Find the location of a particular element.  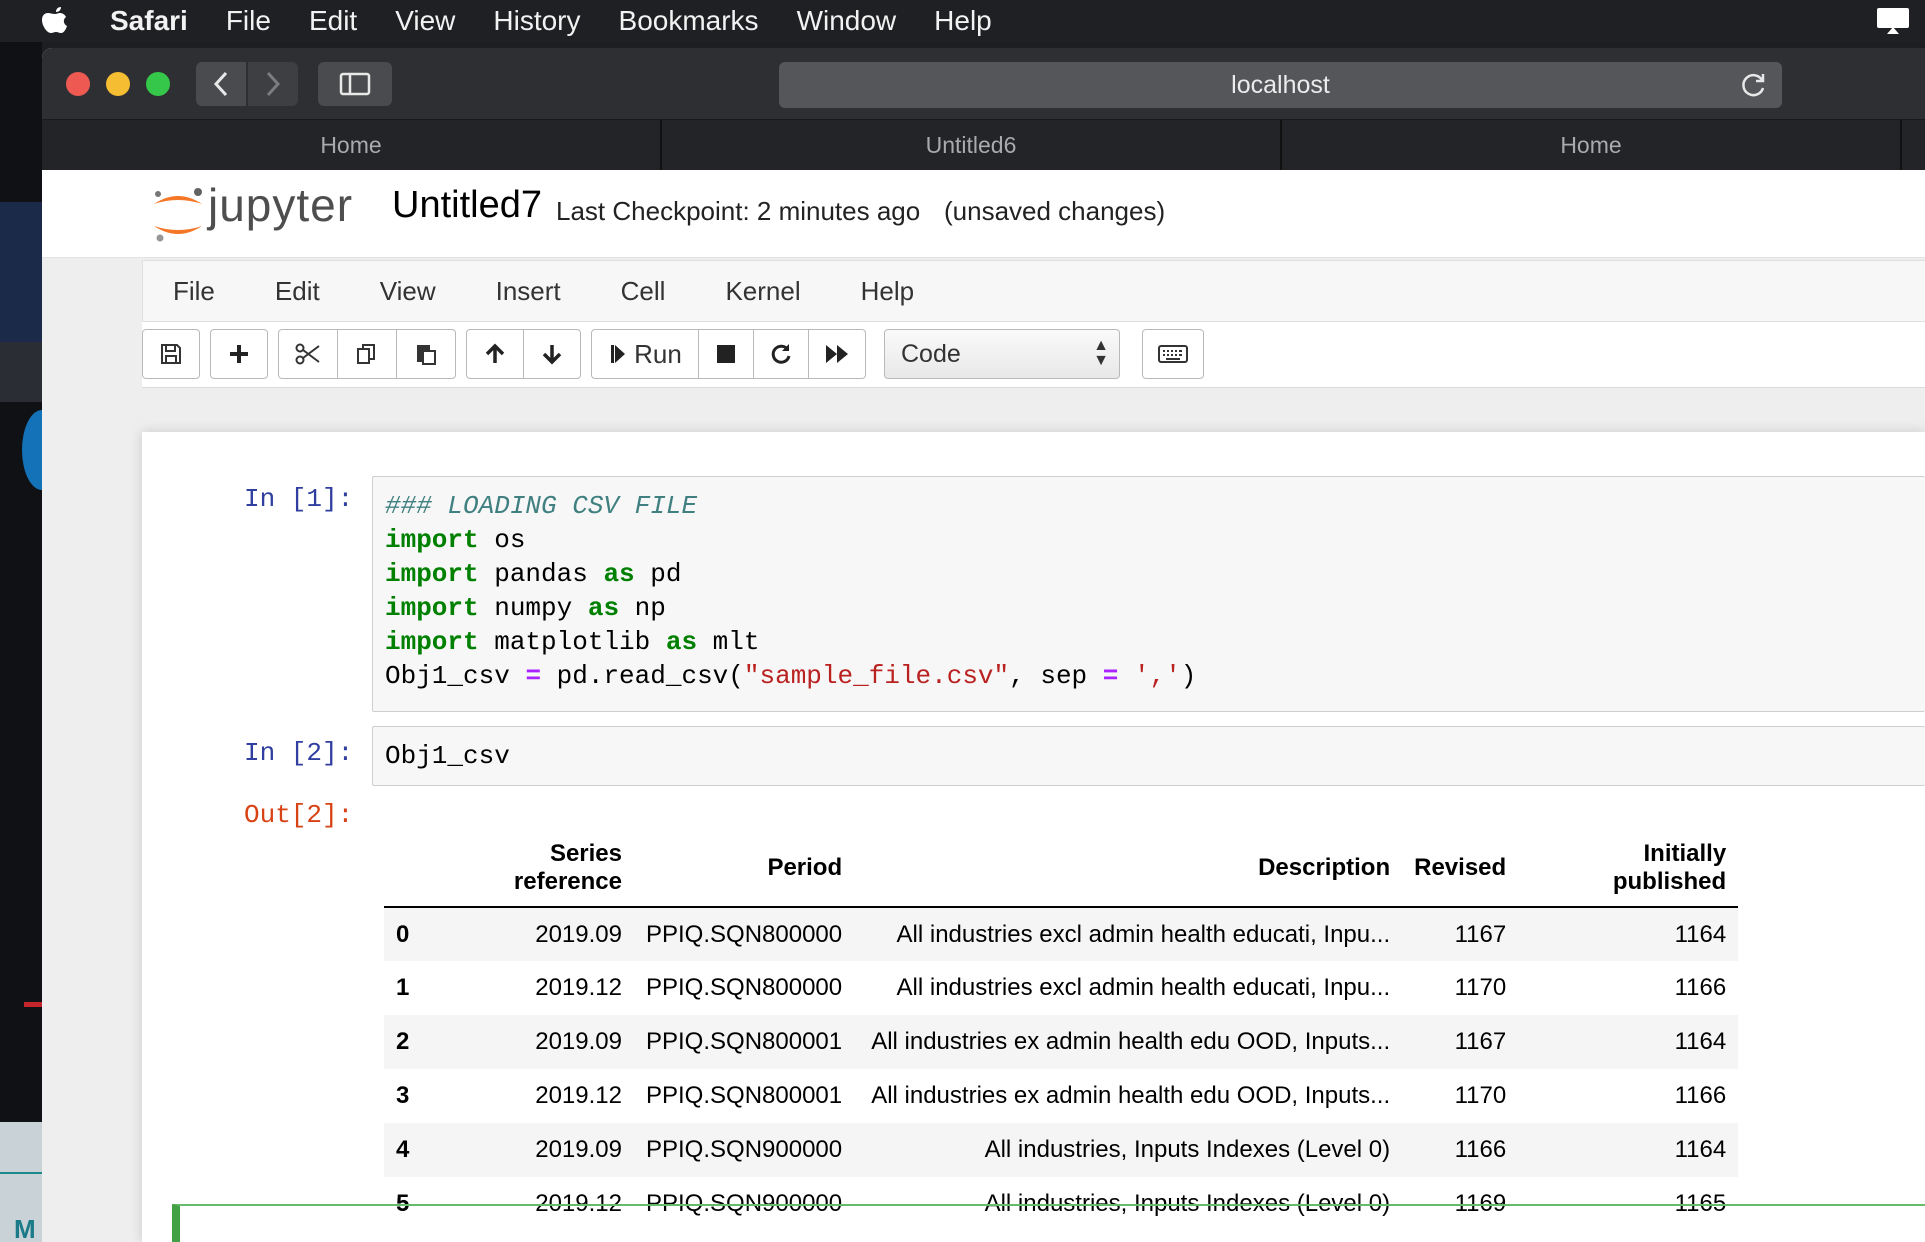

interrupt-kernel-button is located at coordinates (726, 354).